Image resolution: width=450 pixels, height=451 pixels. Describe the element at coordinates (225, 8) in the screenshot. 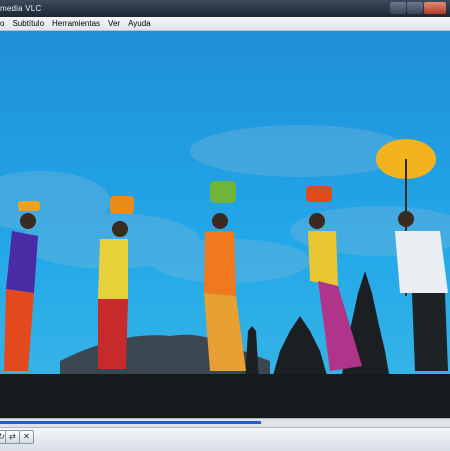

I see `window-titlebar: media VLC` at that location.